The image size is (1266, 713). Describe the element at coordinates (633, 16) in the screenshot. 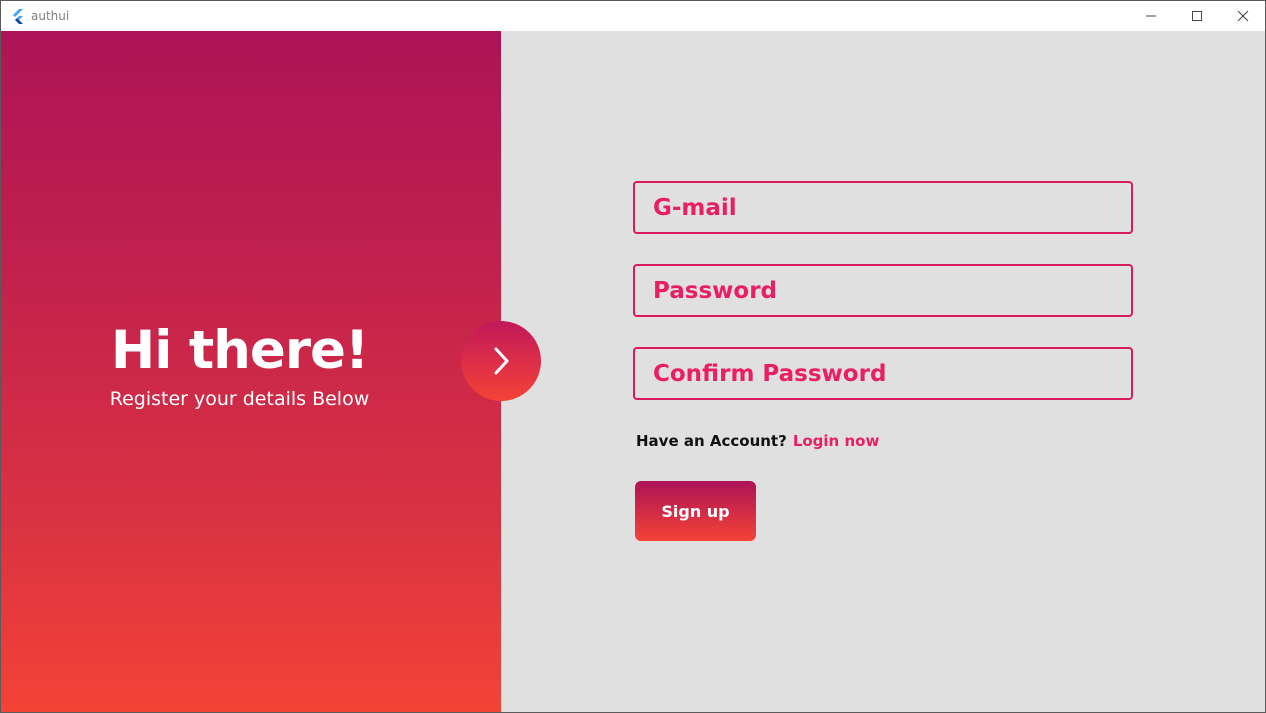

I see `title-bar: authui` at that location.